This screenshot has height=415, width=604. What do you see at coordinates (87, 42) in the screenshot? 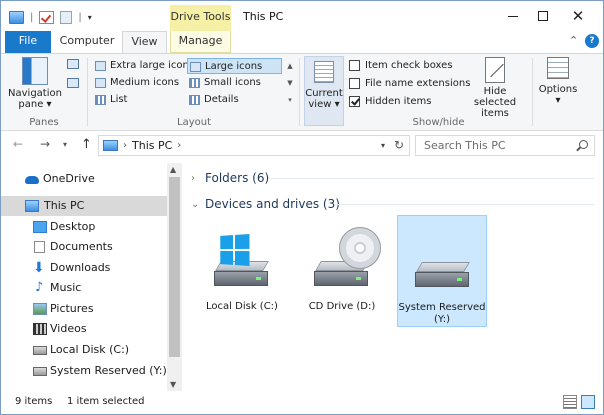
I see `tab-computer: Computer` at bounding box center [87, 42].